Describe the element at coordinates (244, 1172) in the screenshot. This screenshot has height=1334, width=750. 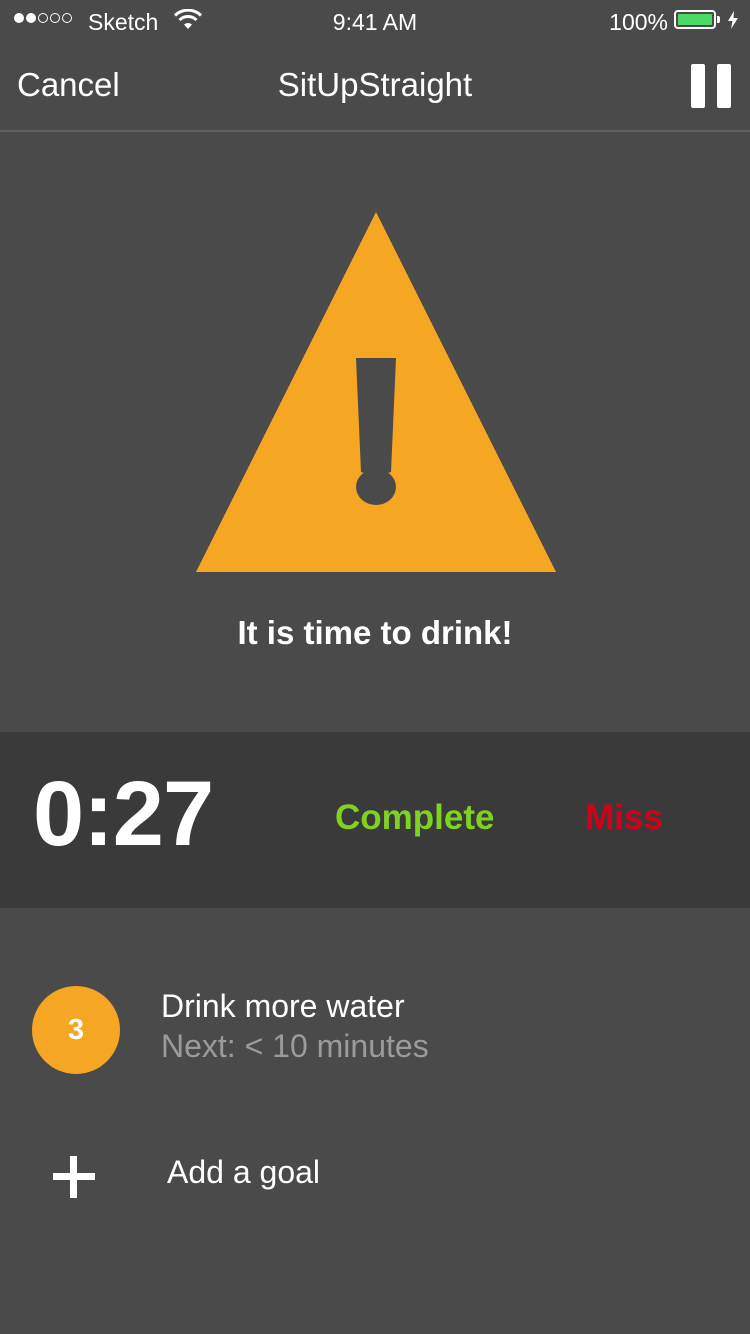
I see `add-goal-label: Add a goal` at that location.